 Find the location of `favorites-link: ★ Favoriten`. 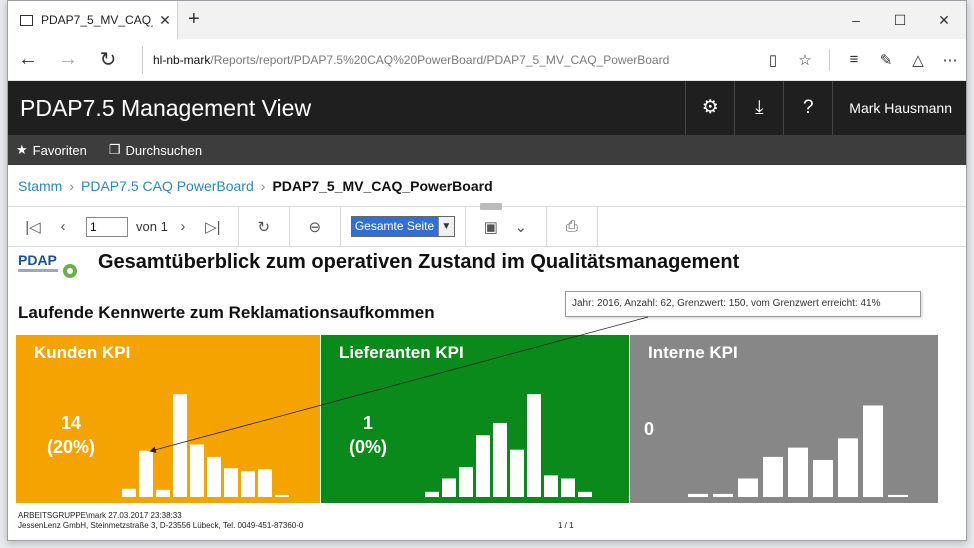

favorites-link: ★ Favoriten is located at coordinates (51, 150).